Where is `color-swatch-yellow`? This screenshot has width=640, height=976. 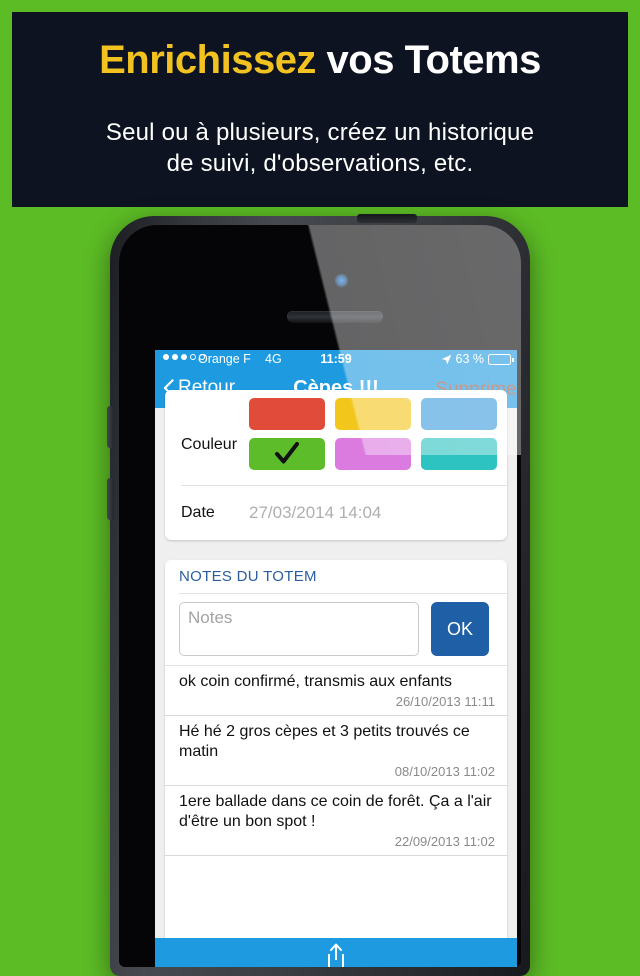 color-swatch-yellow is located at coordinates (373, 414).